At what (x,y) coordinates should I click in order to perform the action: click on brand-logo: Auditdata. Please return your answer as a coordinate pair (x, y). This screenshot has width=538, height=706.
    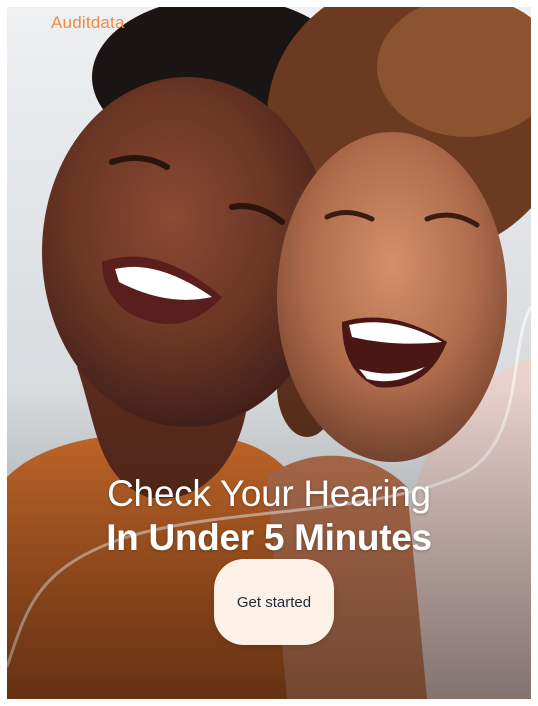
    Looking at the image, I should click on (88, 22).